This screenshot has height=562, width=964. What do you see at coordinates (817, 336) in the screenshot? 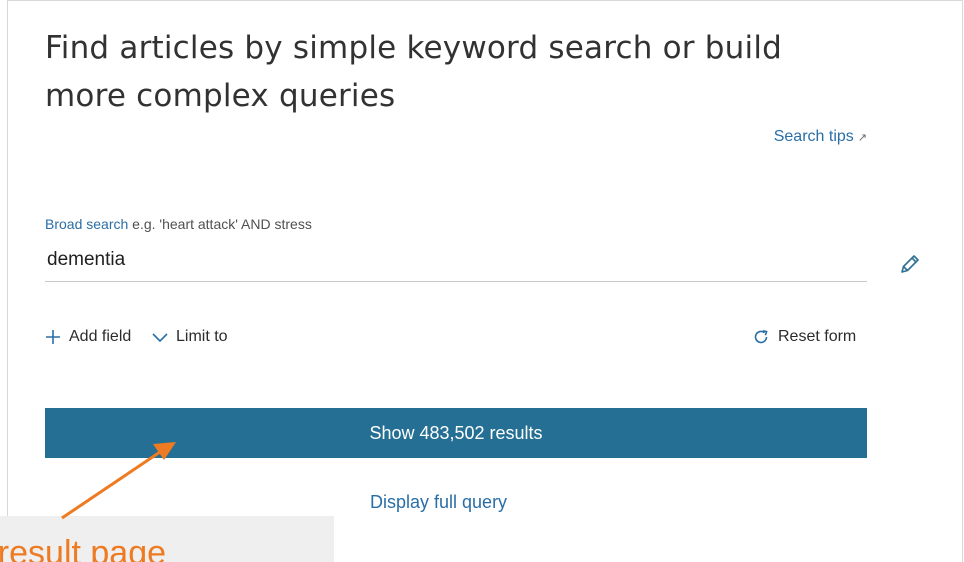
I see `reset-form-label: Reset form` at bounding box center [817, 336].